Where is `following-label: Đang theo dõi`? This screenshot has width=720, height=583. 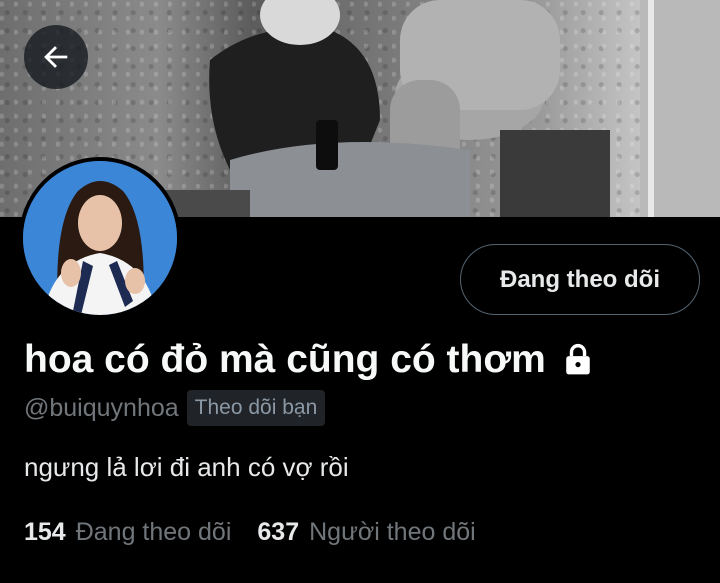 following-label: Đang theo dõi is located at coordinates (153, 532).